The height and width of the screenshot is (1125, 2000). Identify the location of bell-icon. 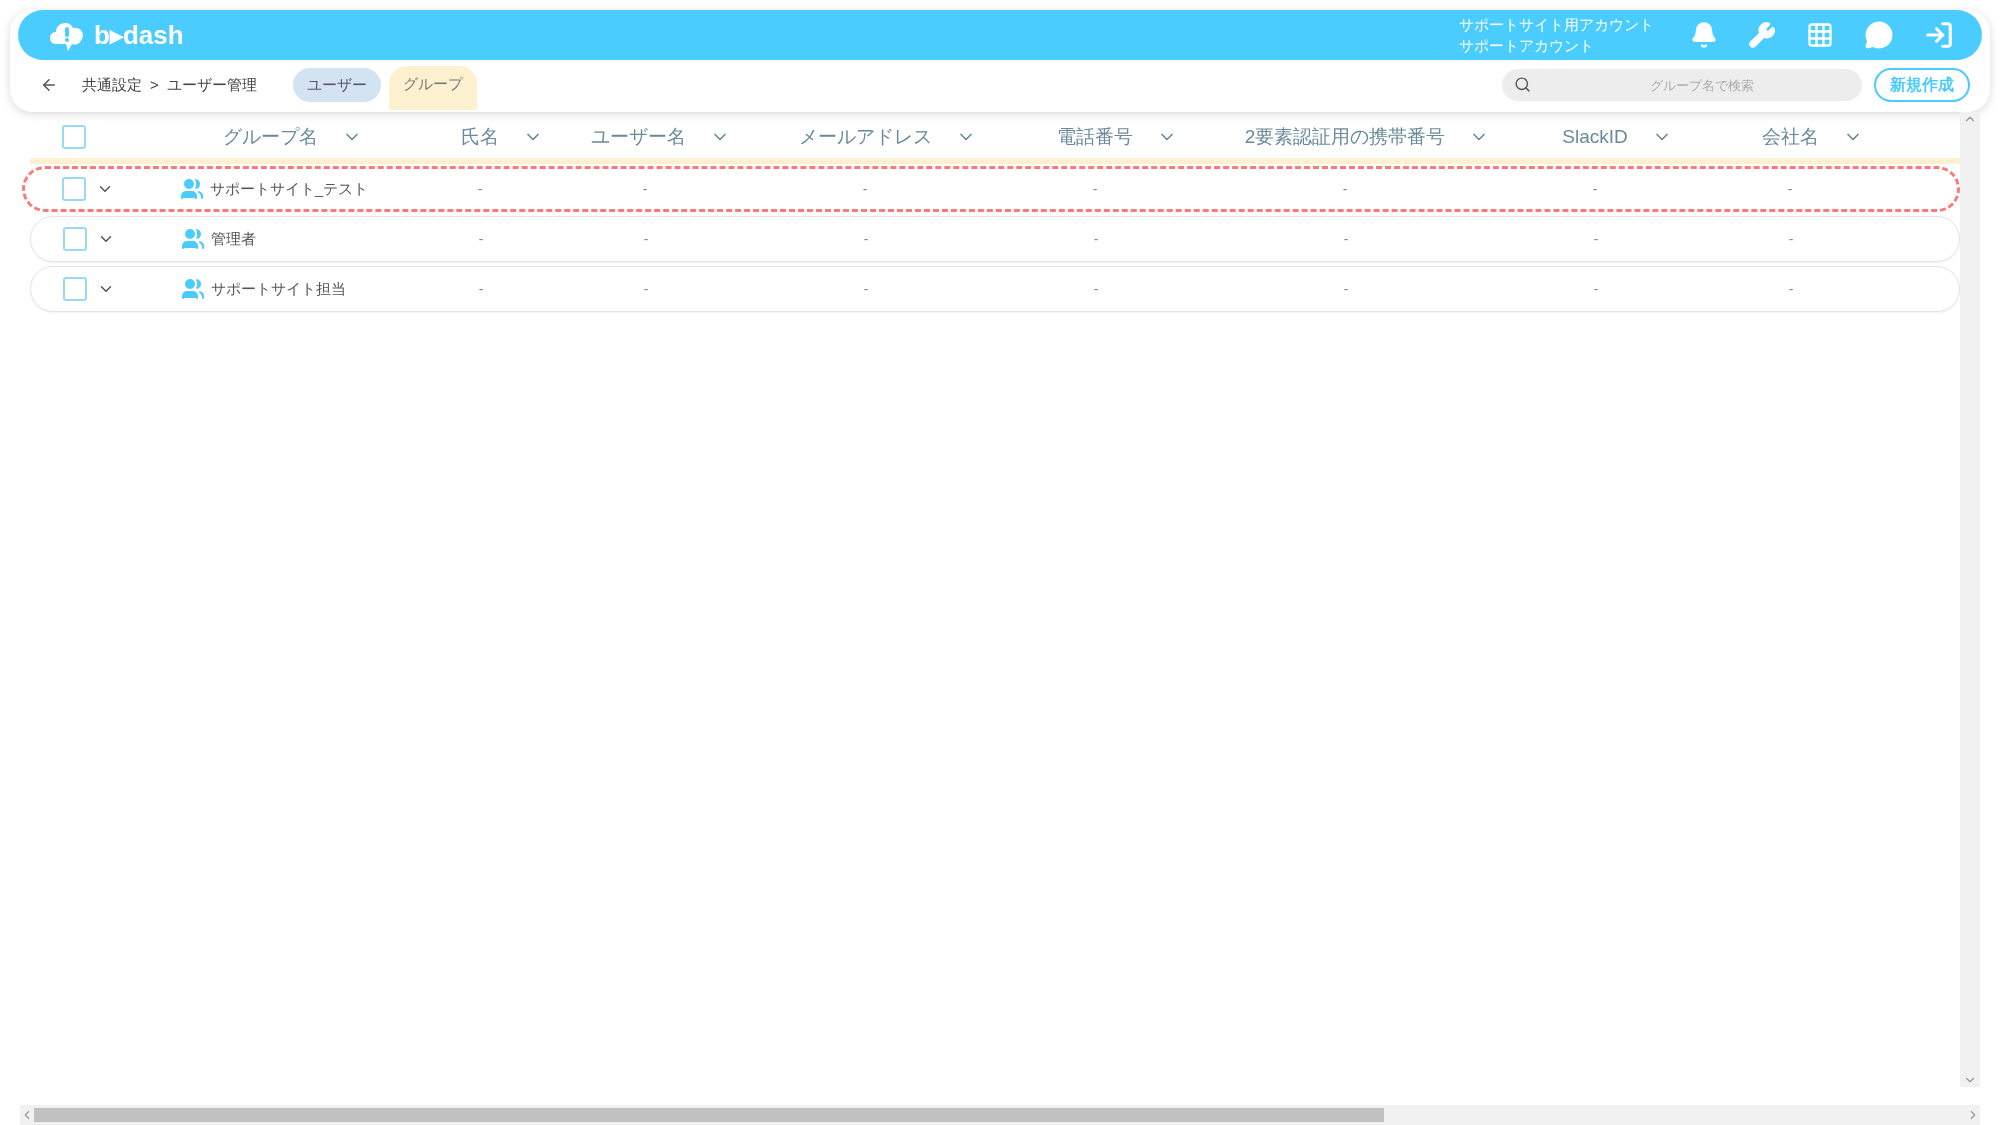
(1704, 35).